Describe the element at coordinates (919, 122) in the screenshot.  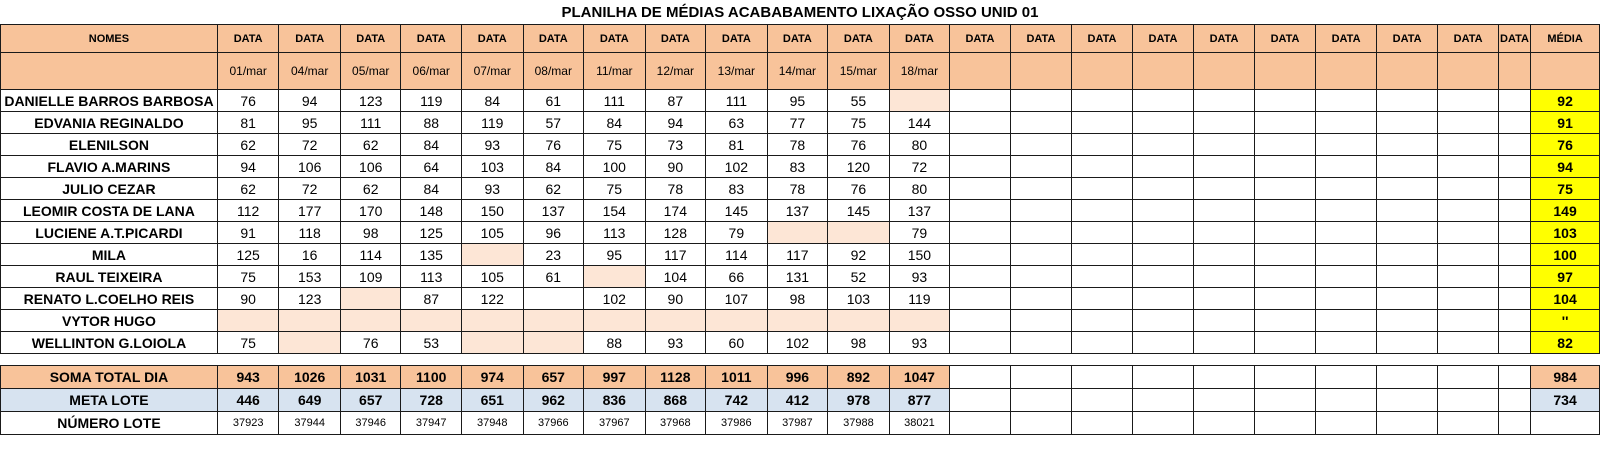
I see `value-cell: 144` at that location.